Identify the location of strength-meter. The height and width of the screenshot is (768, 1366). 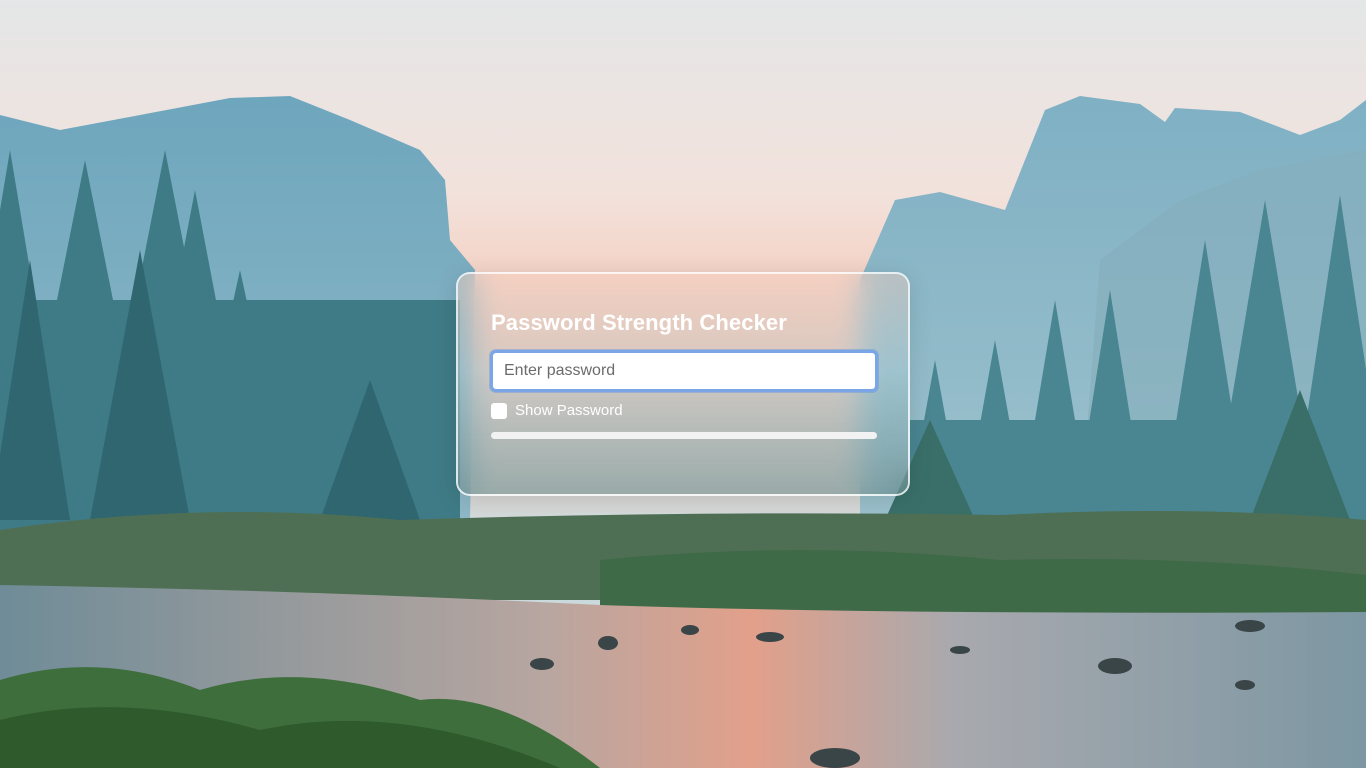
(684, 435).